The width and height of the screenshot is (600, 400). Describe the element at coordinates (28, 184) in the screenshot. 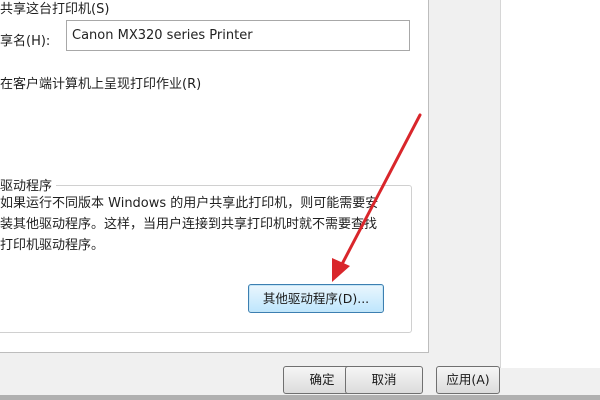

I see `drivers-group-title: 驱动程序` at that location.